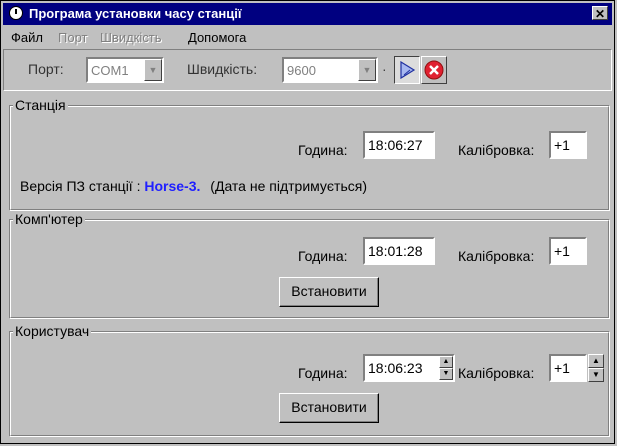  I want to click on computer-calibration-label: Калібровка:, so click(496, 256).